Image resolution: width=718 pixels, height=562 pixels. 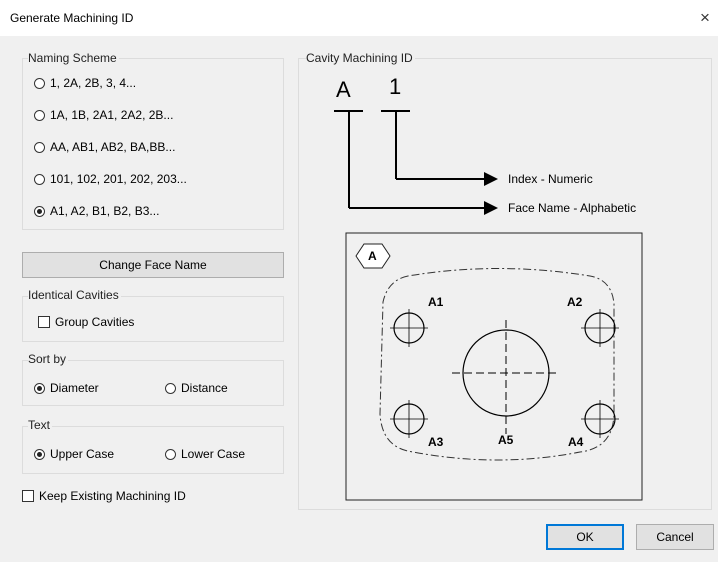 What do you see at coordinates (343, 89) in the screenshot?
I see `face-letter: A` at bounding box center [343, 89].